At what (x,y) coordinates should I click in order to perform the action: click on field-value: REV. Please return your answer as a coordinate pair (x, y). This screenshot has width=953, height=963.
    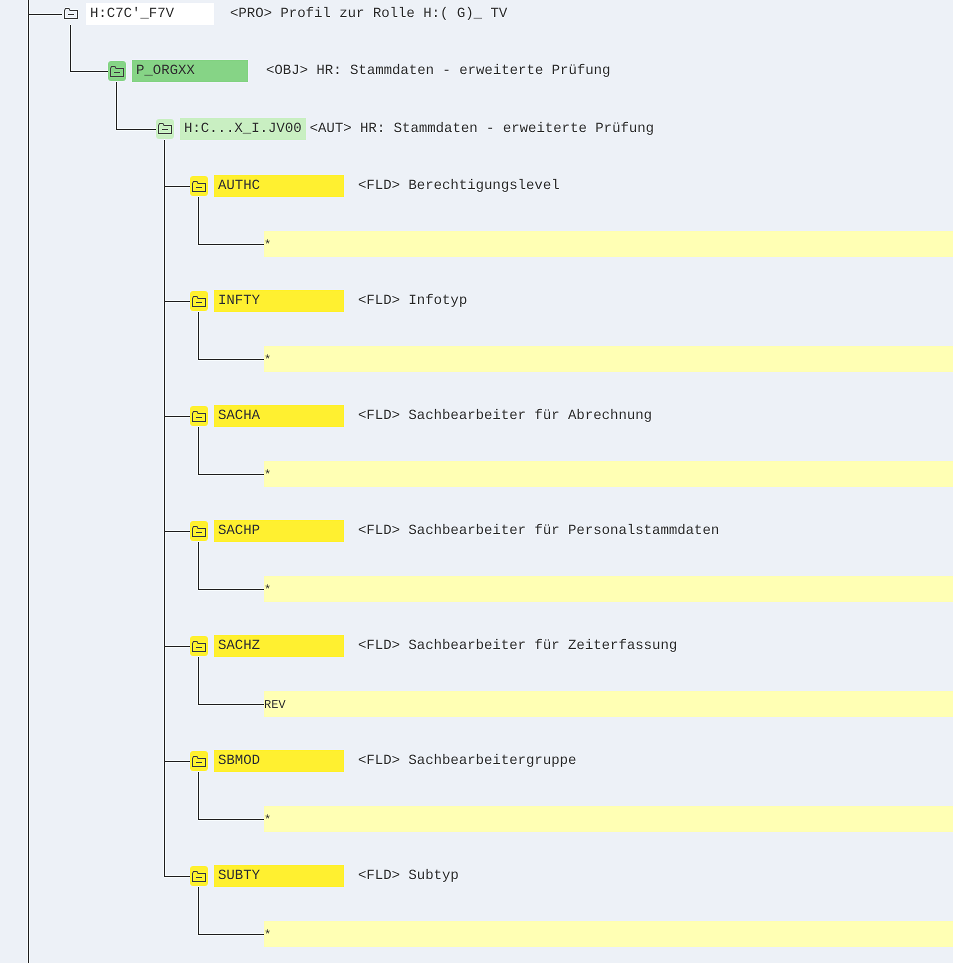
    Looking at the image, I should click on (608, 703).